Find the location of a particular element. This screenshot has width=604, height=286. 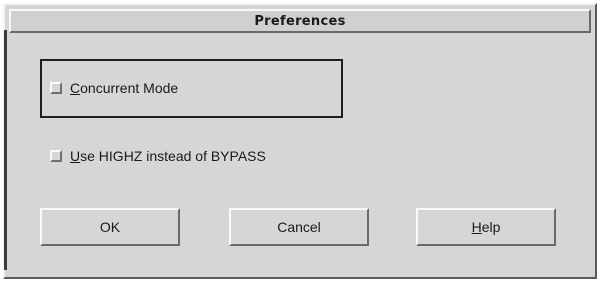

concurrent-mode-label: Concurrent Mode is located at coordinates (124, 88).